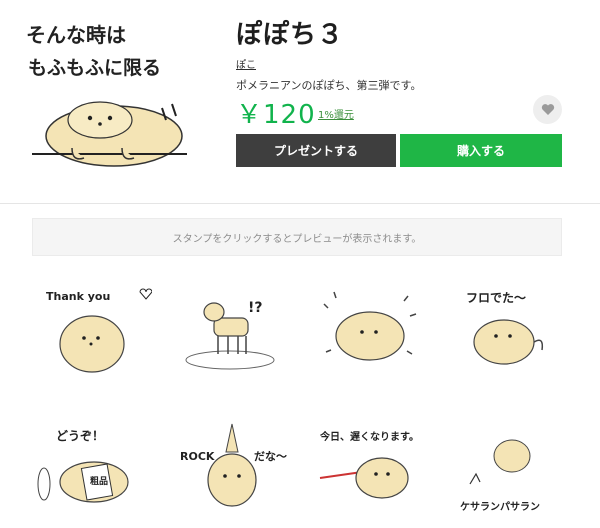 This screenshot has height=528, width=600. I want to click on reward-link: 1%還元, so click(336, 113).